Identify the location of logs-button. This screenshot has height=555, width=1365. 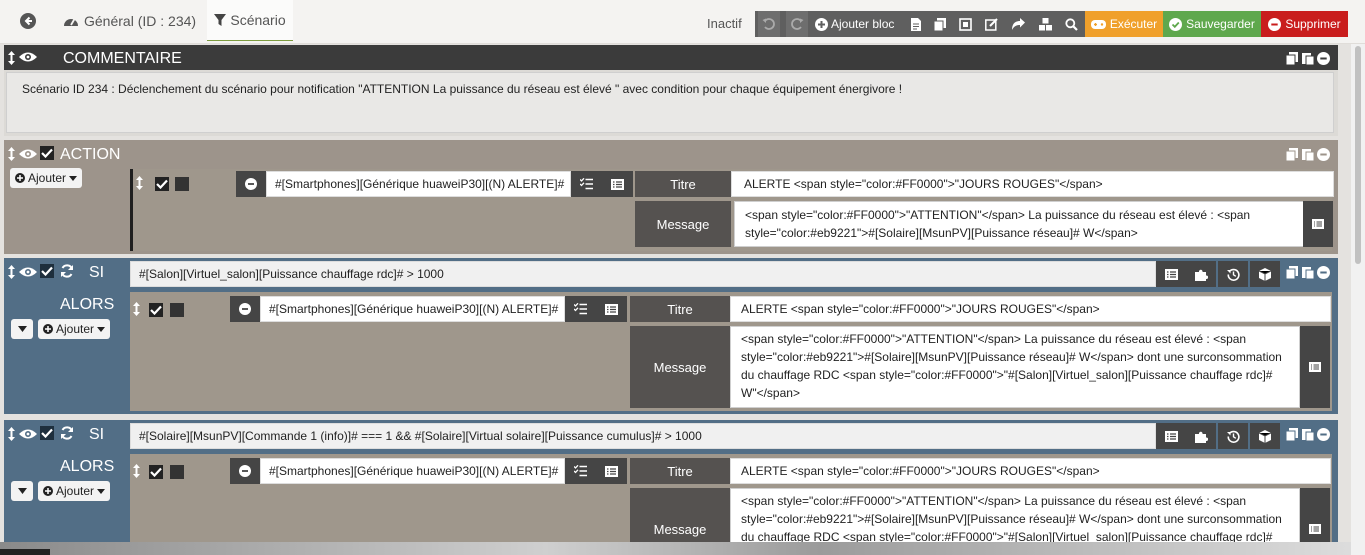
(916, 24).